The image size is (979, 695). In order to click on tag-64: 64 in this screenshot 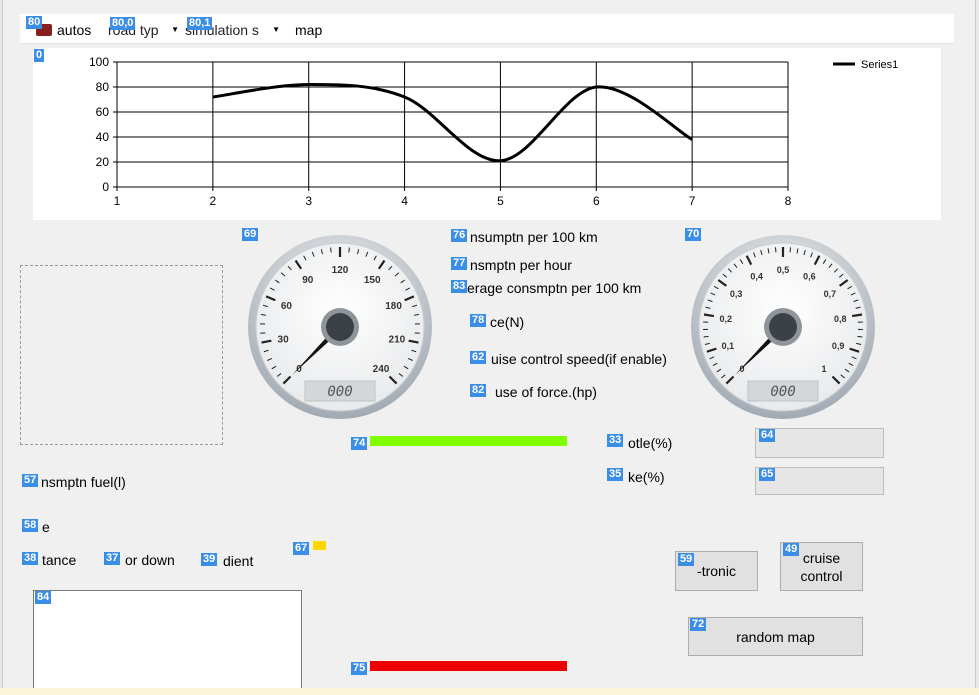, I will do `click(767, 435)`.